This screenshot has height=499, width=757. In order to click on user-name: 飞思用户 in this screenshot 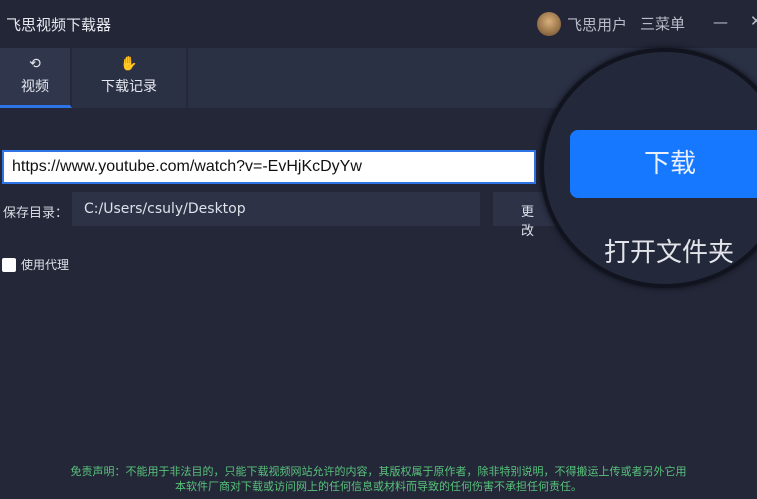, I will do `click(597, 24)`.